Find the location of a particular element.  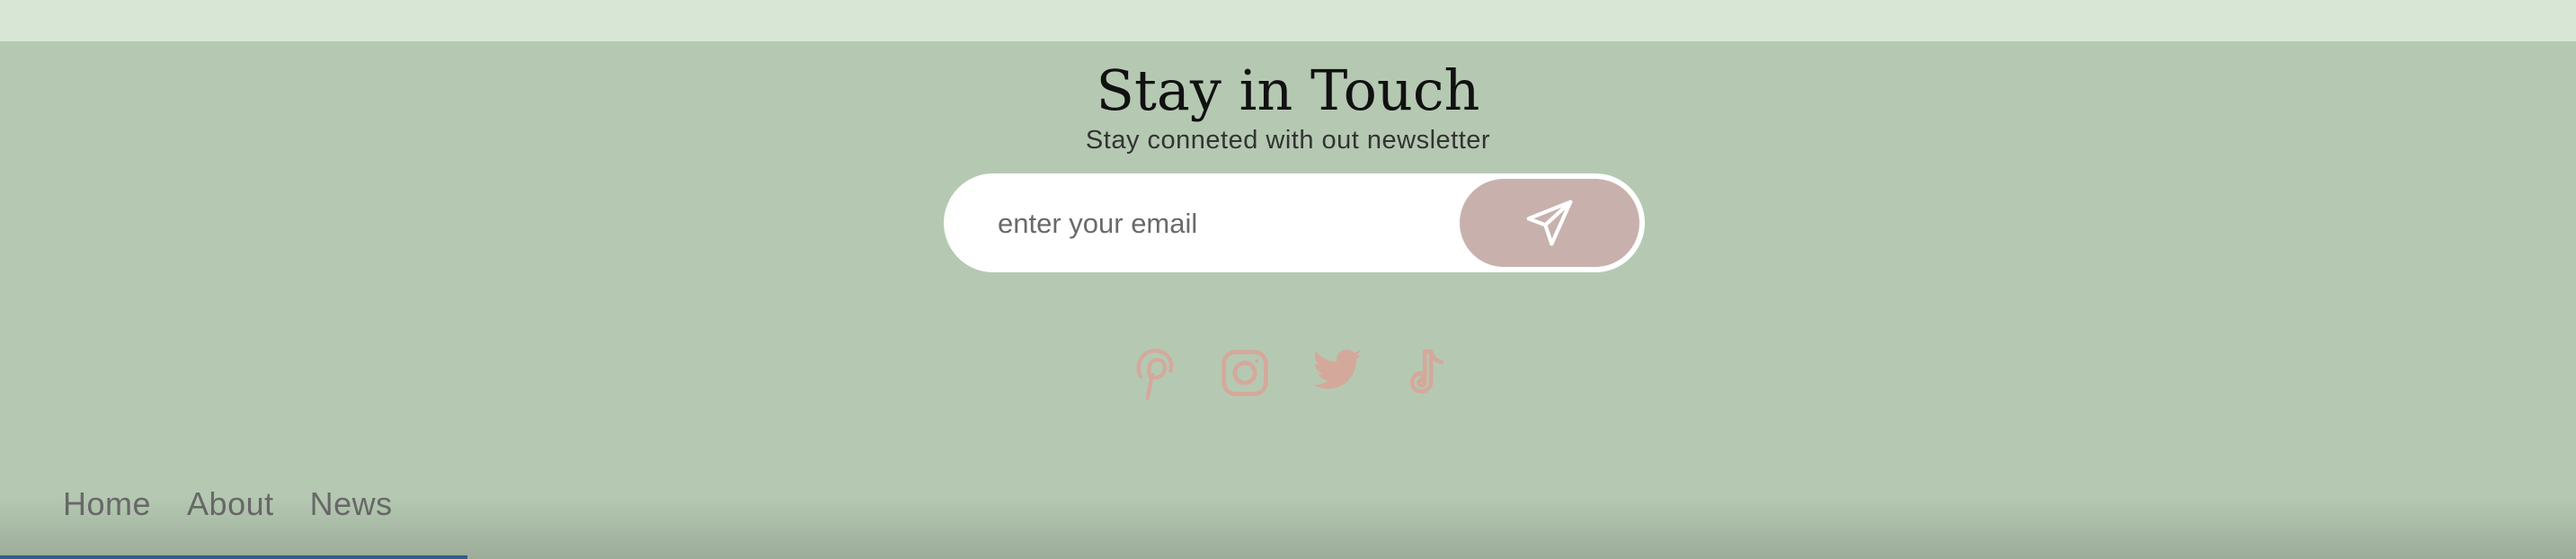

bottom-shadow is located at coordinates (1288, 527).